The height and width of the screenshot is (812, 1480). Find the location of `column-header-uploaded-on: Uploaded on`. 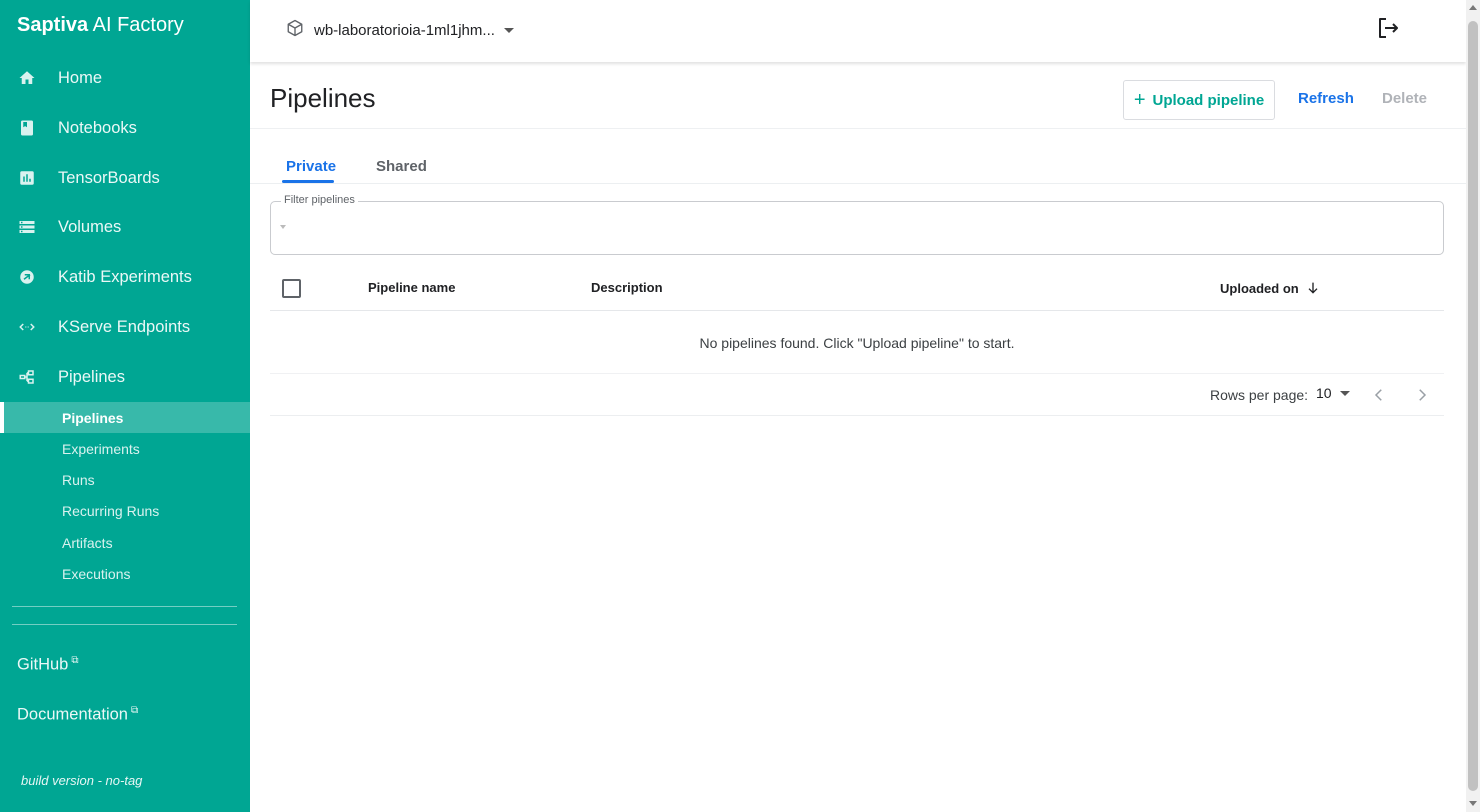

column-header-uploaded-on: Uploaded on is located at coordinates (1270, 288).